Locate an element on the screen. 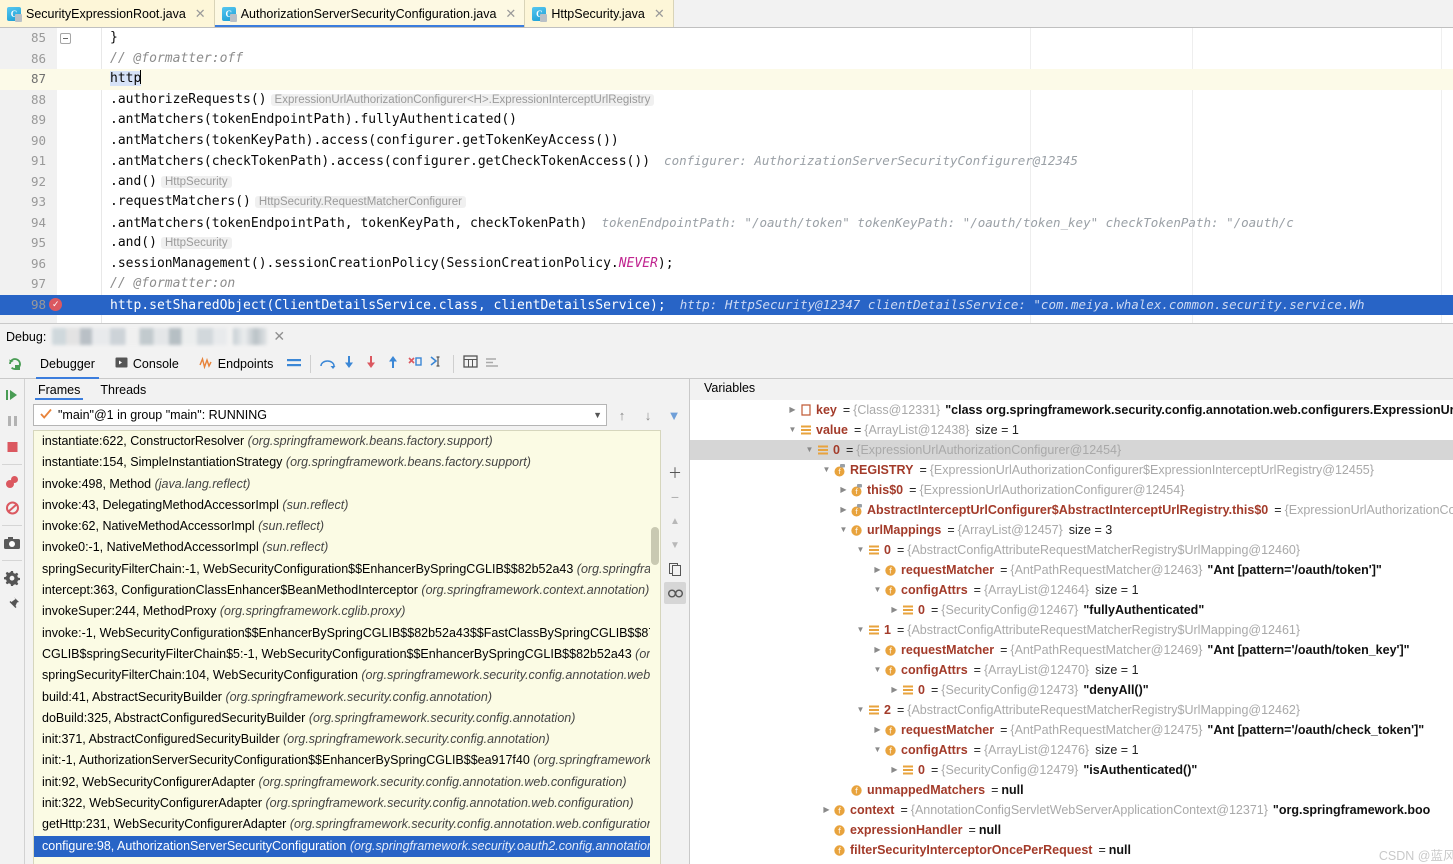 This screenshot has width=1453, height=864. stop-icon is located at coordinates (12, 447).